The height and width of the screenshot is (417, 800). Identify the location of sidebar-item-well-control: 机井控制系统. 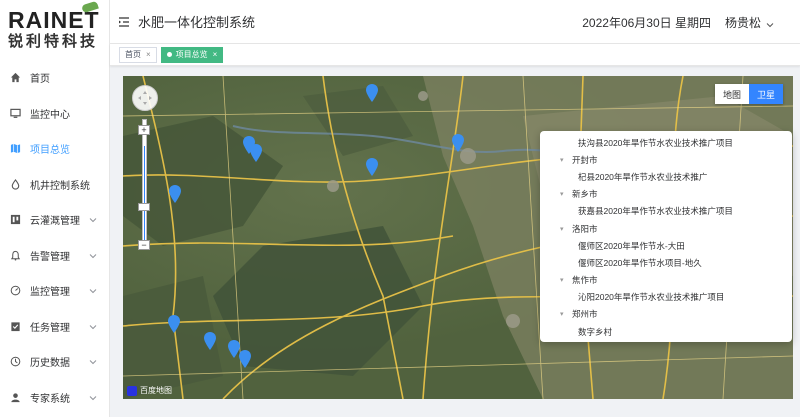
(54, 185).